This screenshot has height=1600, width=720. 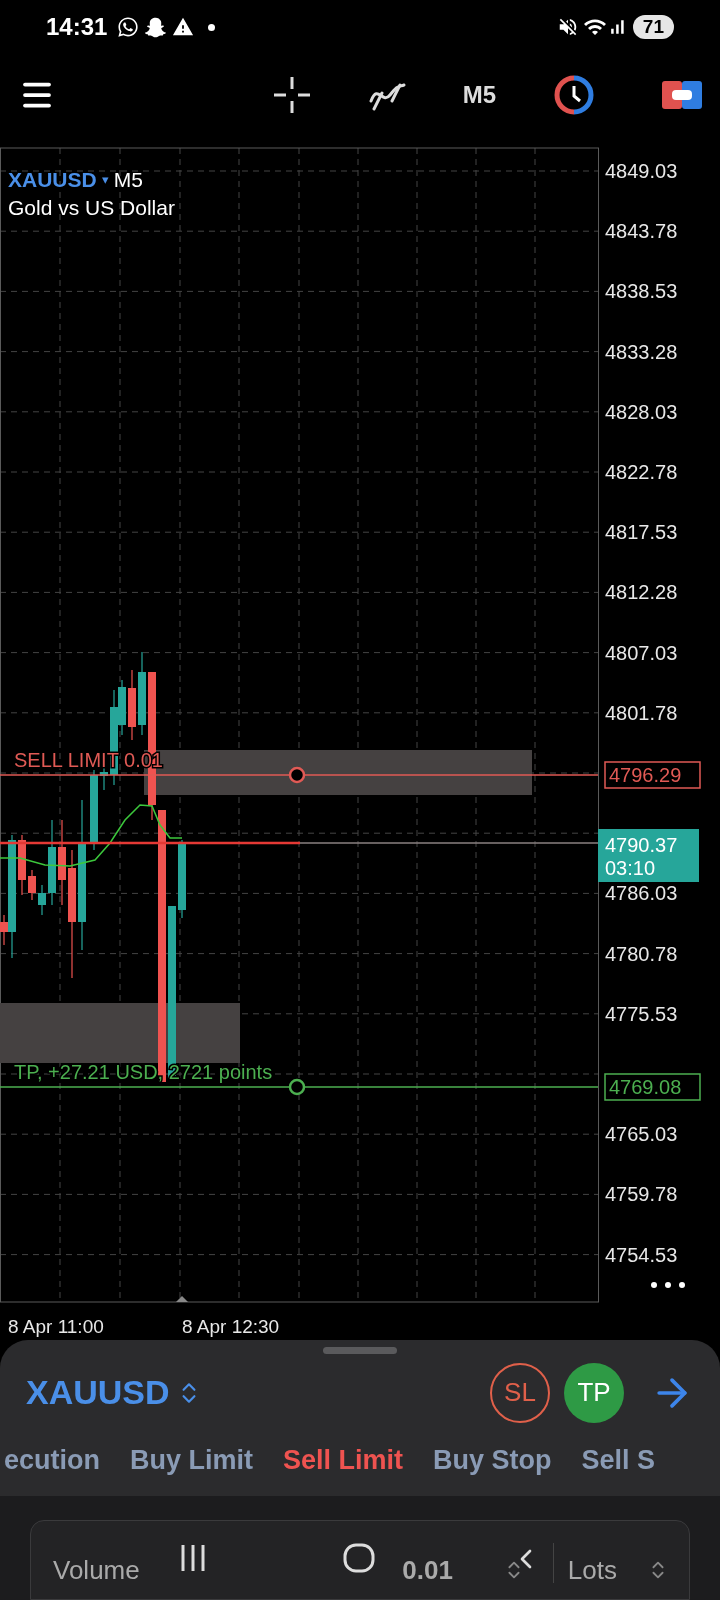 I want to click on price-axis-label: 4775.53, so click(x=641, y=1013).